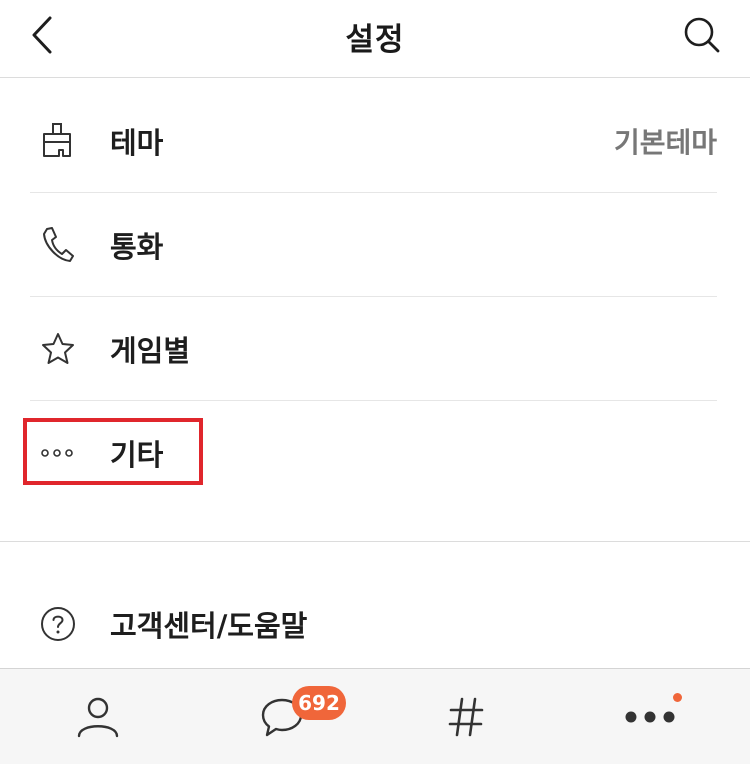  I want to click on search-button, so click(702, 35).